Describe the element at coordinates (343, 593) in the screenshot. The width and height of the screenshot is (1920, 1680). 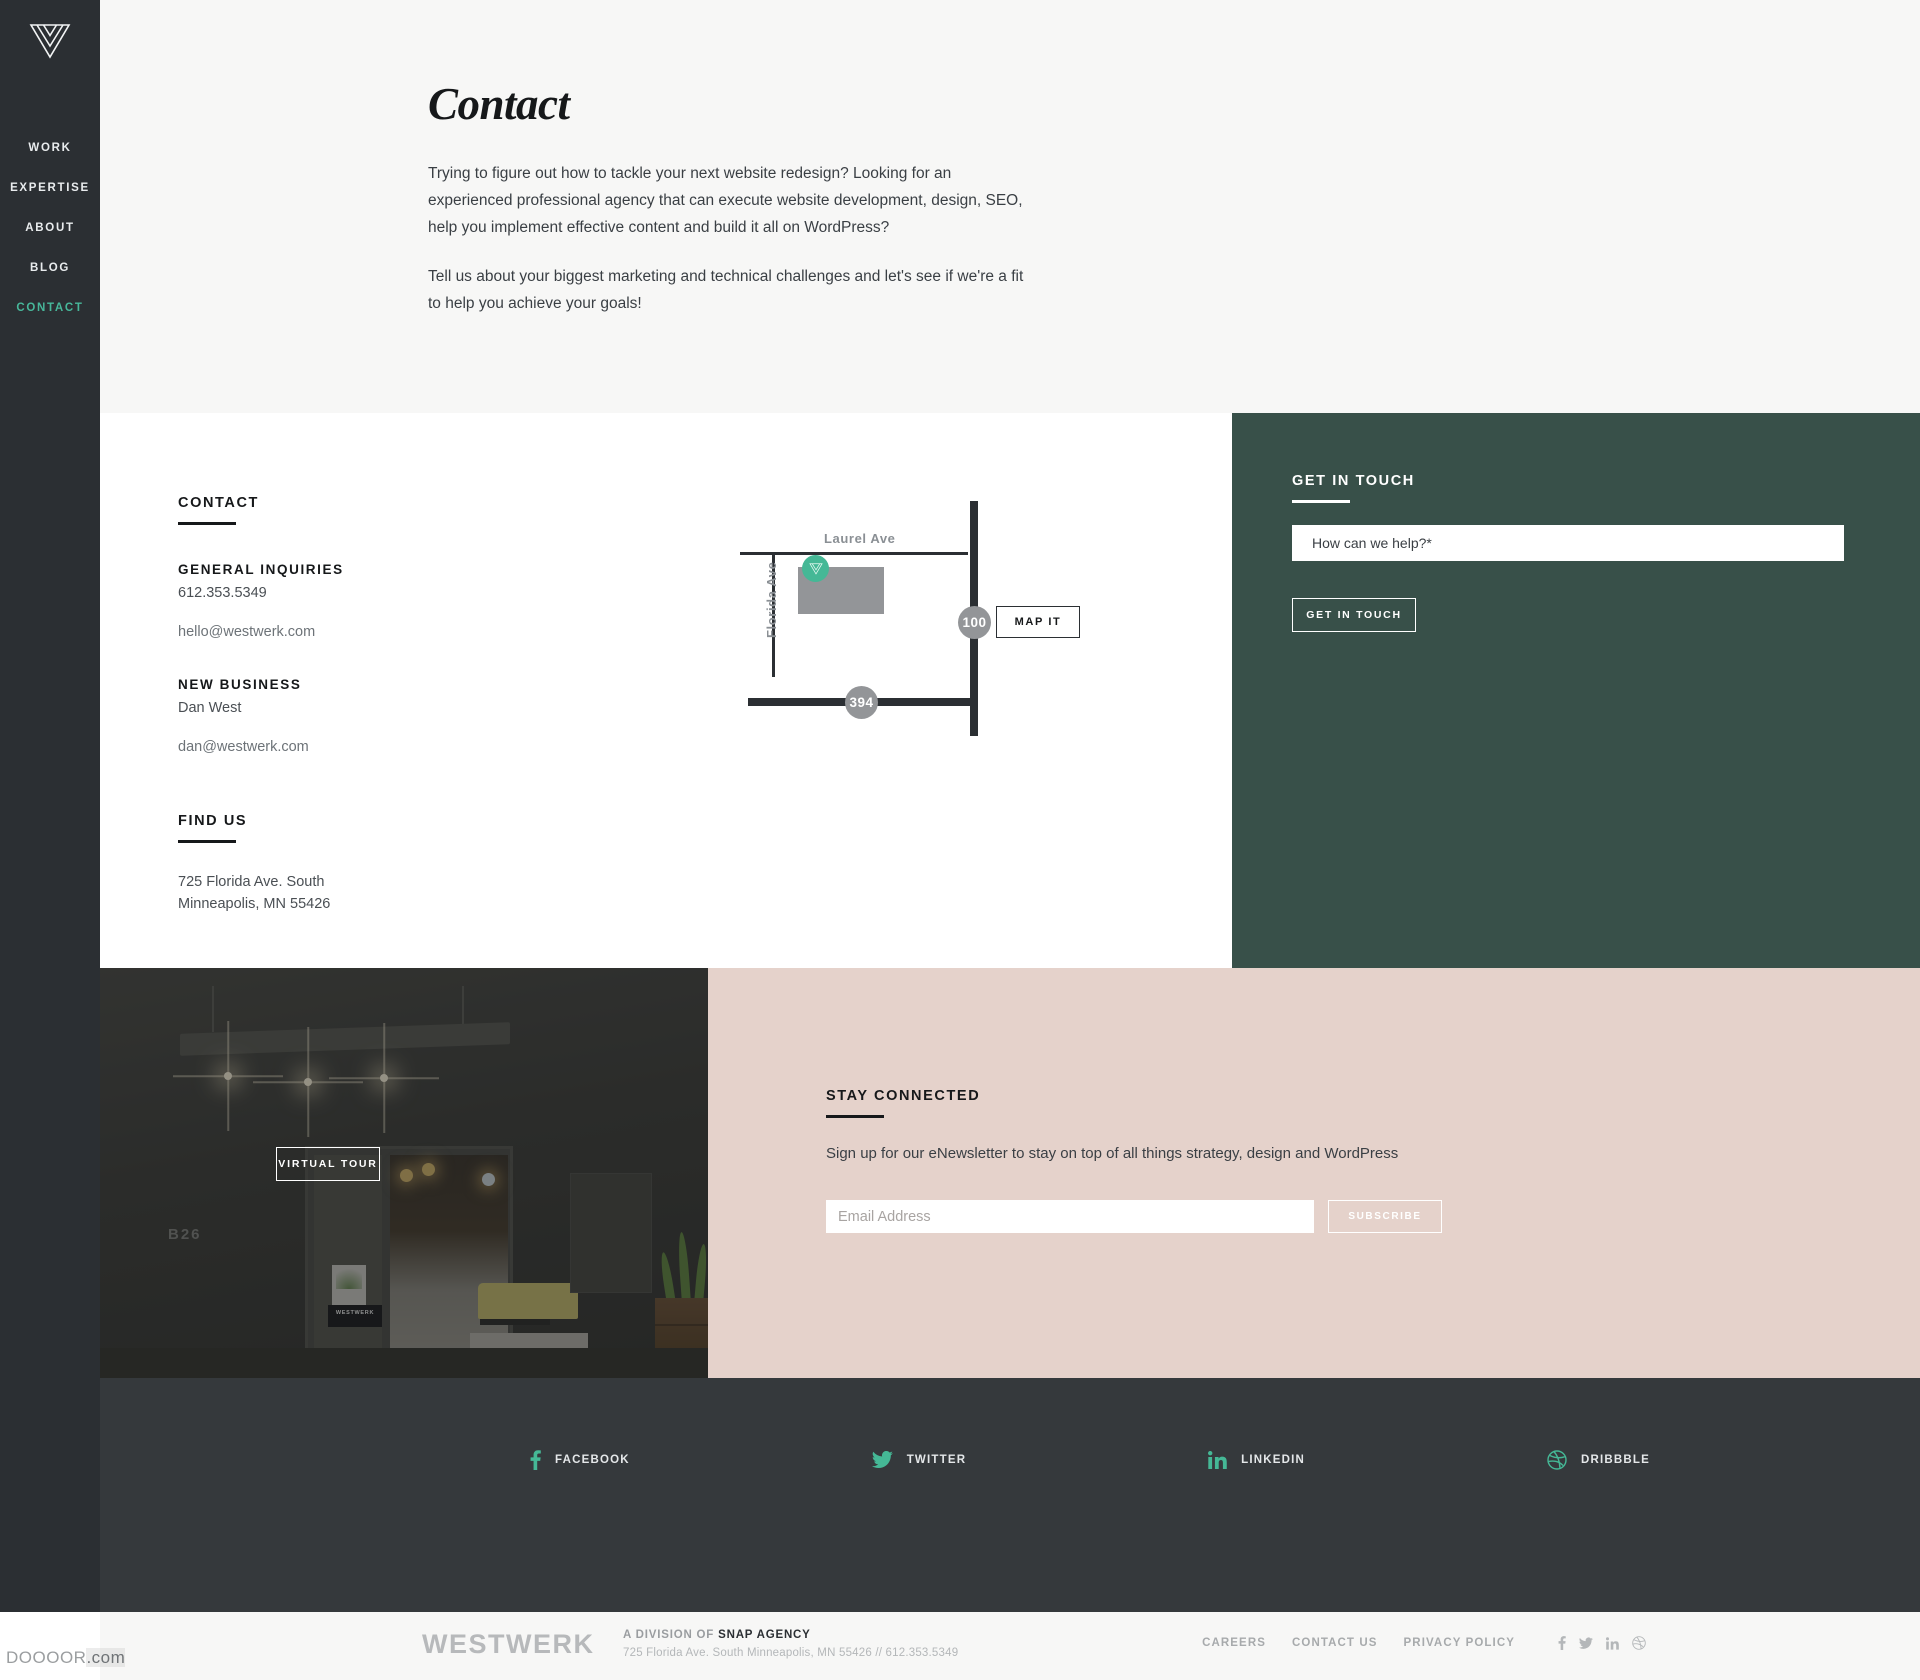
I see `general-inquiries-phone: 612.353.5349` at that location.